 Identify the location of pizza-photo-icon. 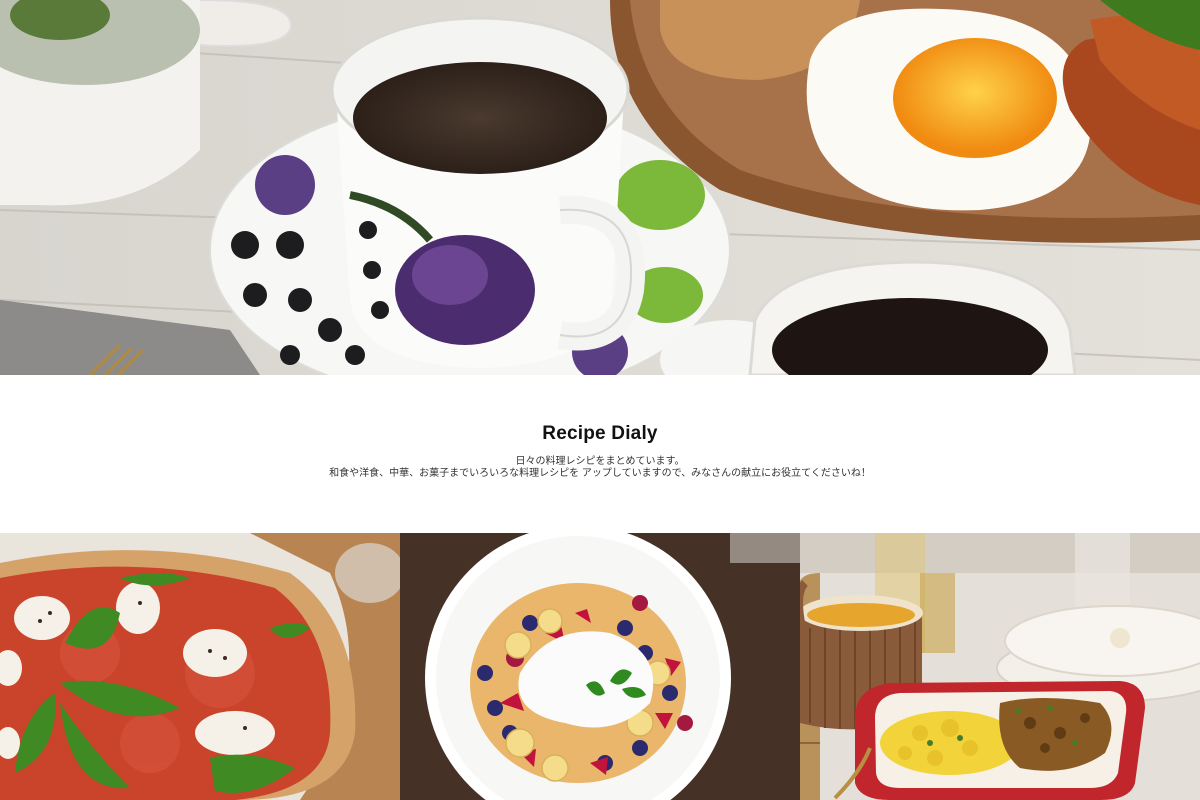
(200, 666).